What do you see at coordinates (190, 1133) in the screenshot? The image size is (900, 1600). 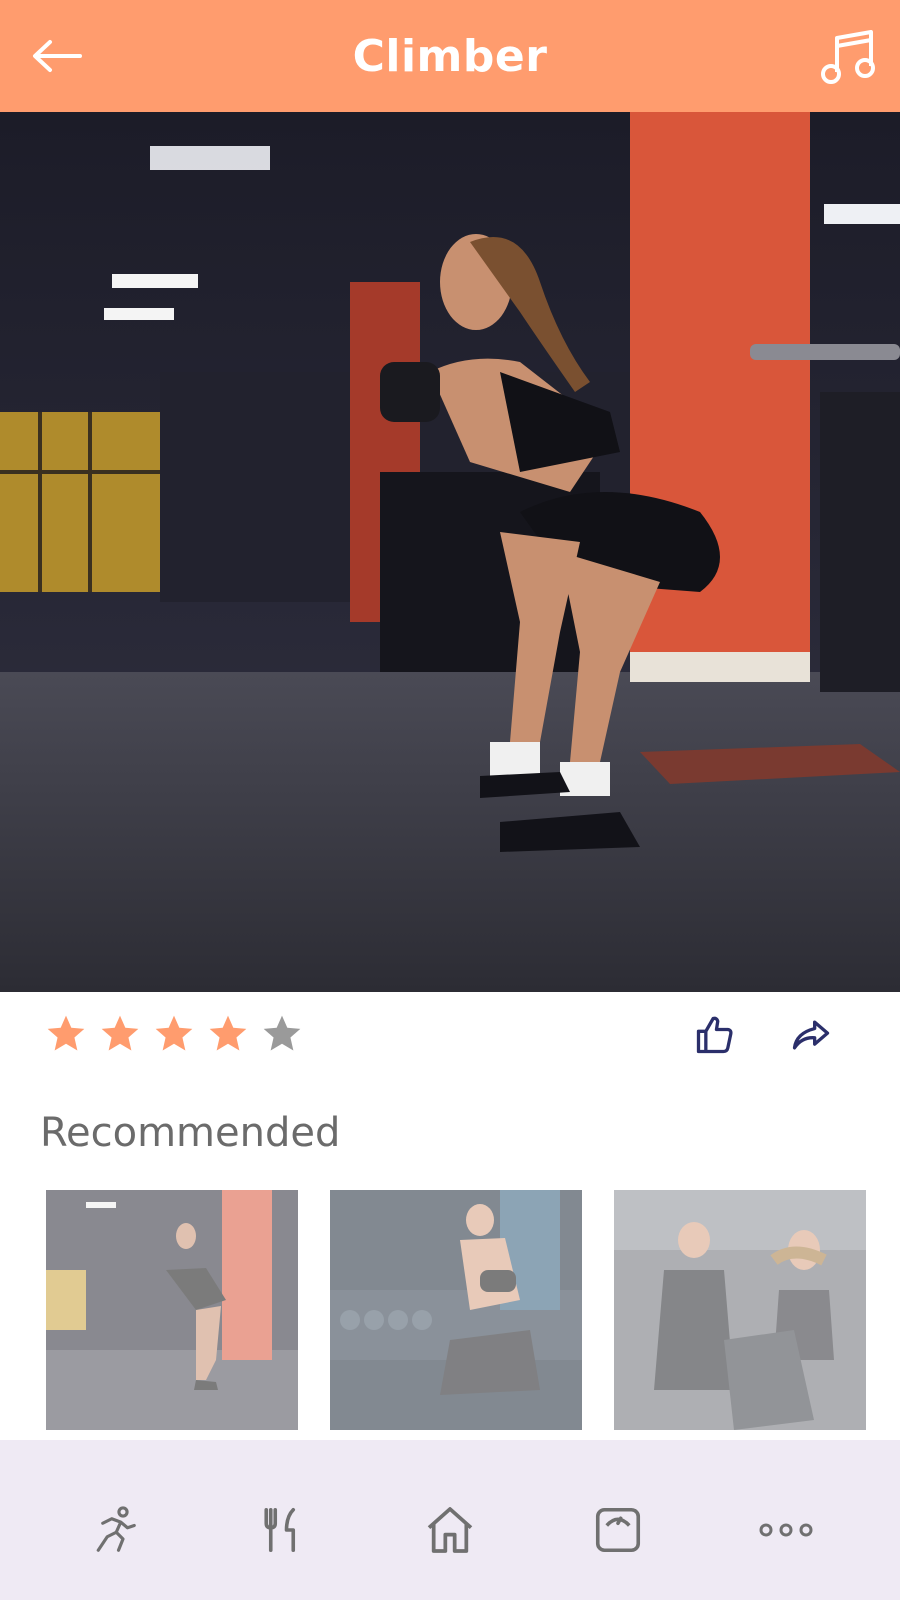 I see `recommended-heading: Recommended` at bounding box center [190, 1133].